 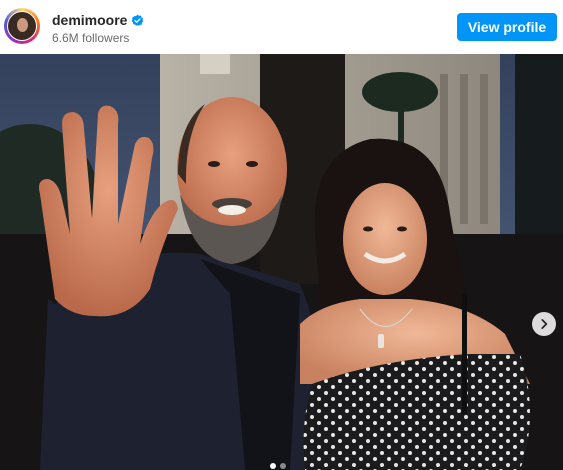 I want to click on username-link: demimoore, so click(x=89, y=20).